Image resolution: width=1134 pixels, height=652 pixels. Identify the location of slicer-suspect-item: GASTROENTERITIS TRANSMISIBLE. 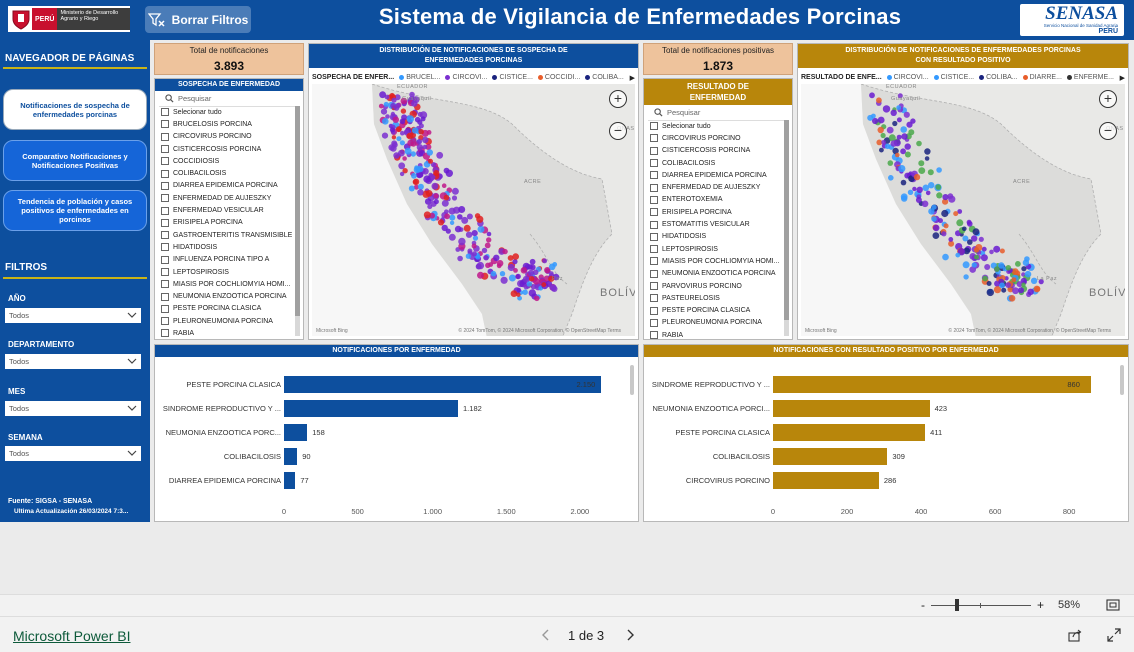
(227, 235).